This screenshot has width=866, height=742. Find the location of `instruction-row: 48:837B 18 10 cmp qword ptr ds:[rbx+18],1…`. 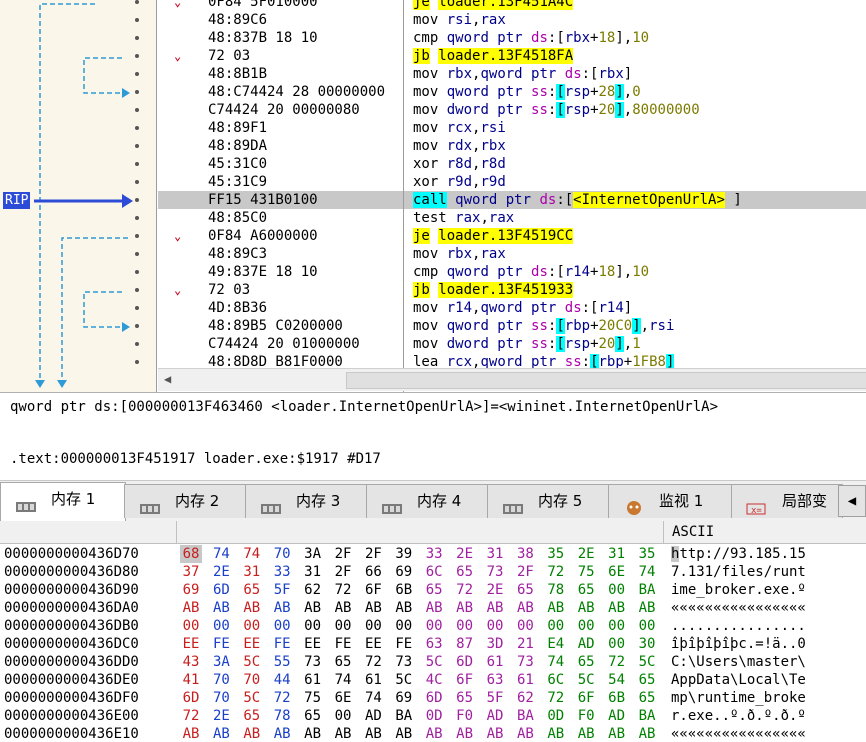

instruction-row: 48:837B 18 10 cmp qword ptr ds:[rbx+18],1… is located at coordinates (512, 38).